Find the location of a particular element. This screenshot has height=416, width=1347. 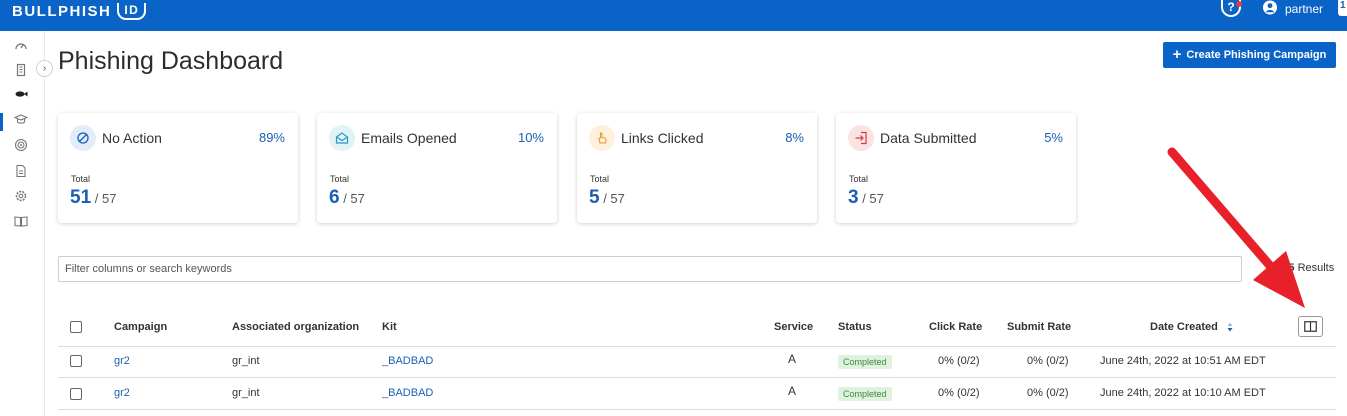

document-icon is located at coordinates (21, 171).